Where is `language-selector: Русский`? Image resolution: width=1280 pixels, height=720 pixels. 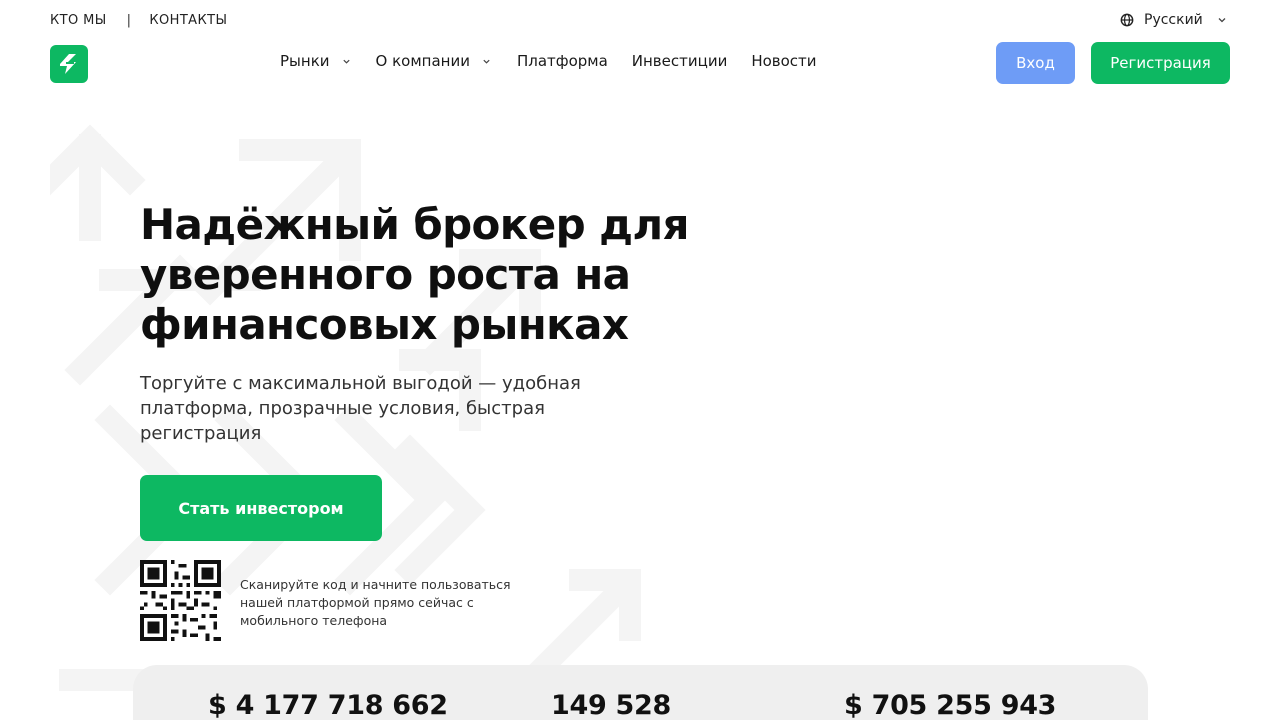
language-selector: Русский is located at coordinates (1173, 20).